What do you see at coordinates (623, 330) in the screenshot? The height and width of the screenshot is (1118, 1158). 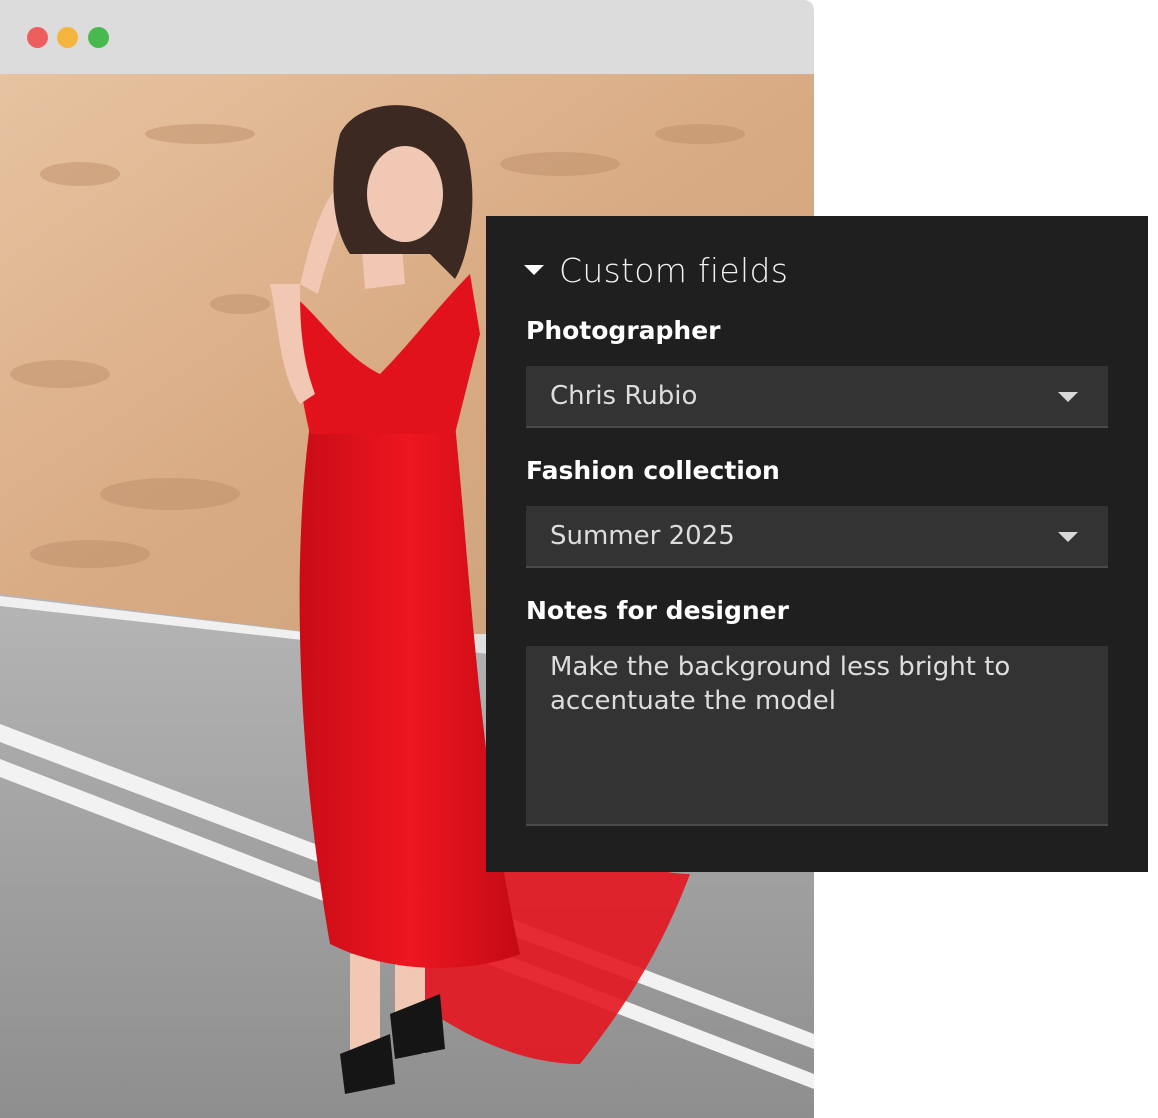 I see `photographer-label: Photographer` at bounding box center [623, 330].